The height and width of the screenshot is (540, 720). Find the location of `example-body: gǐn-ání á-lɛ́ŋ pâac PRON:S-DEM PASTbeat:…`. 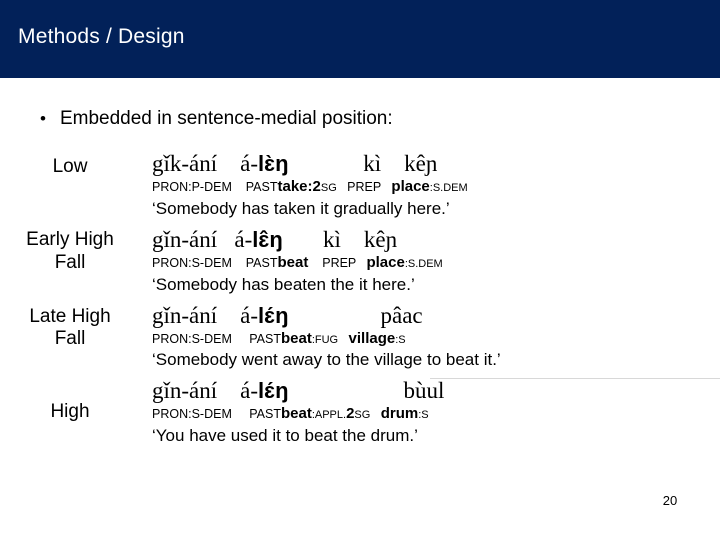

example-body: gǐn-ání á-lɛ́ŋ pâac PRON:S-DEM PASTbeat:… is located at coordinates (430, 336).